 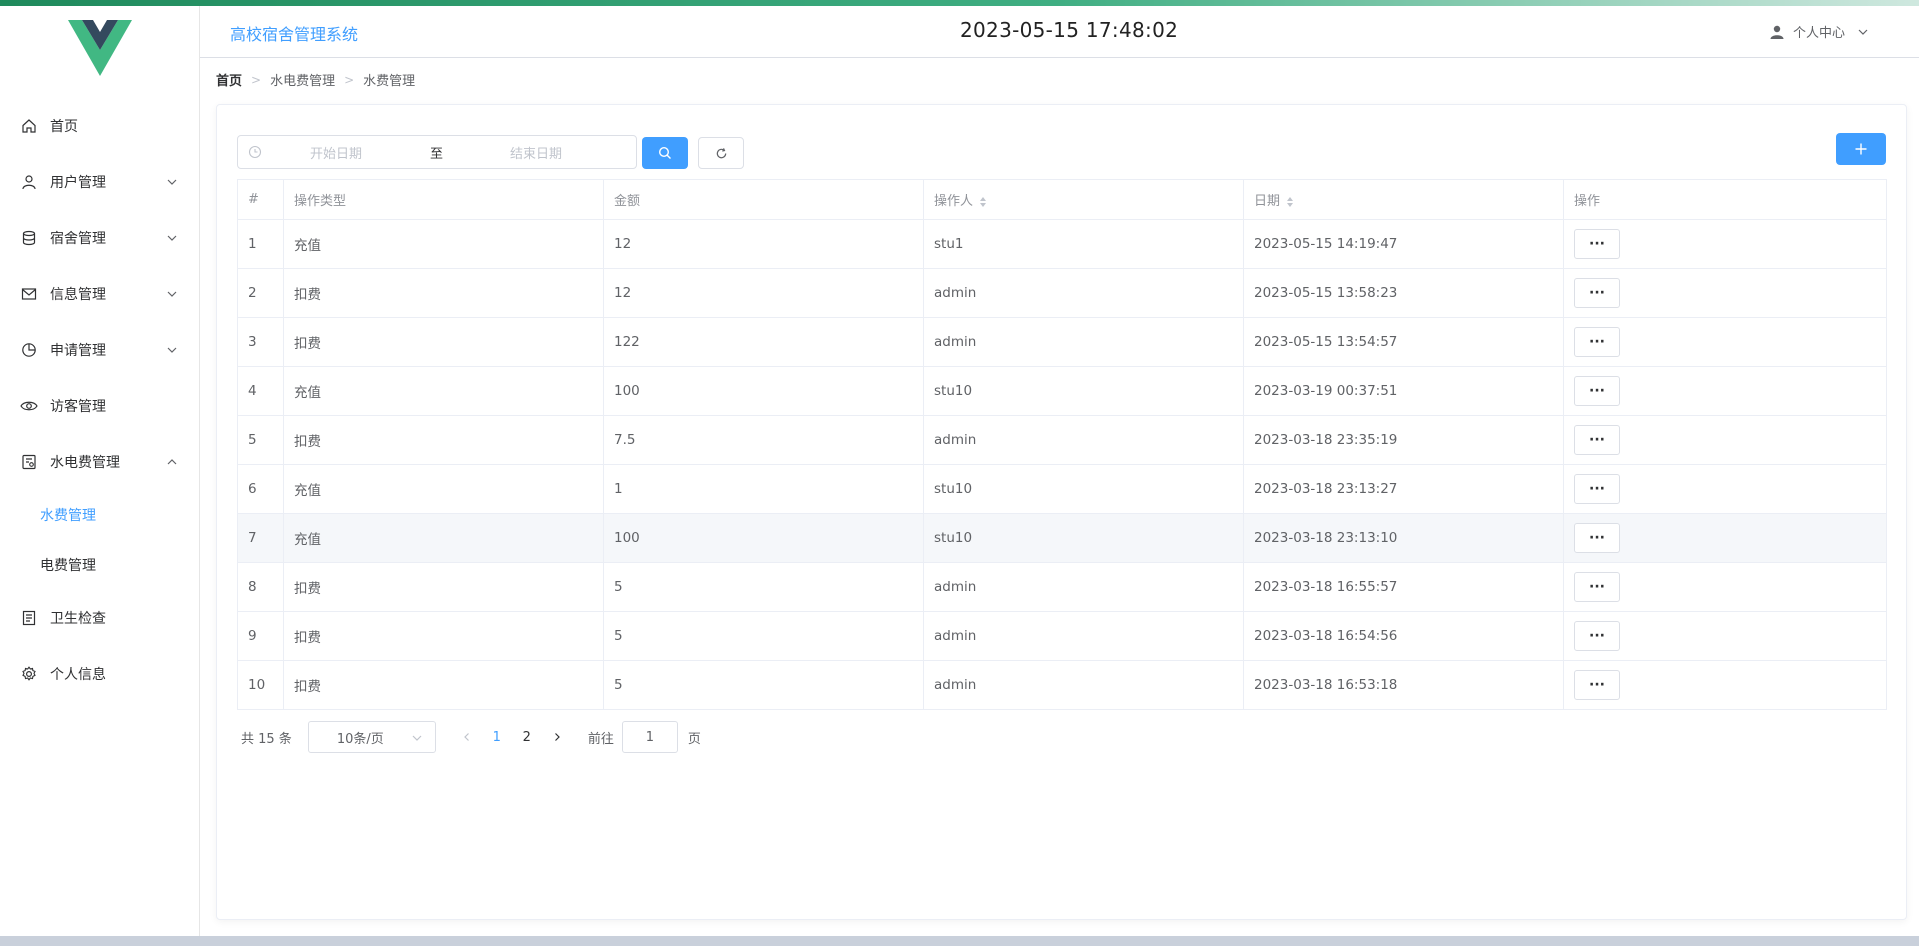 What do you see at coordinates (64, 127) in the screenshot?
I see `sidebar-item-label: 首页` at bounding box center [64, 127].